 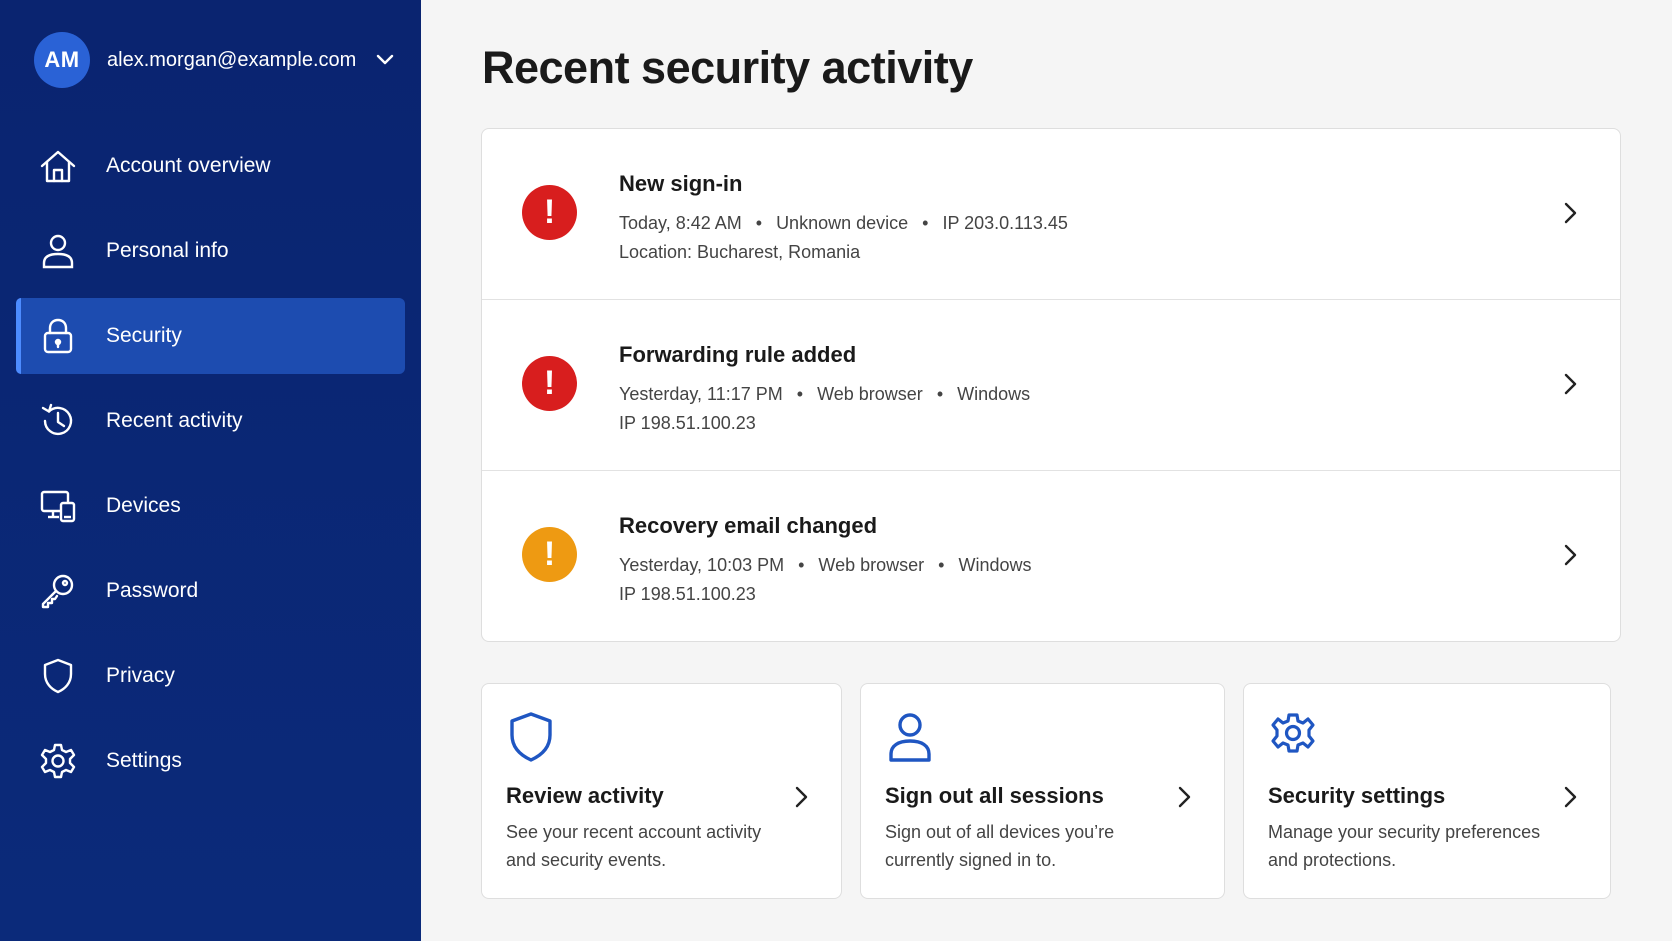 What do you see at coordinates (740, 252) in the screenshot?
I see `event-location: Location: Bucharest, Romania` at bounding box center [740, 252].